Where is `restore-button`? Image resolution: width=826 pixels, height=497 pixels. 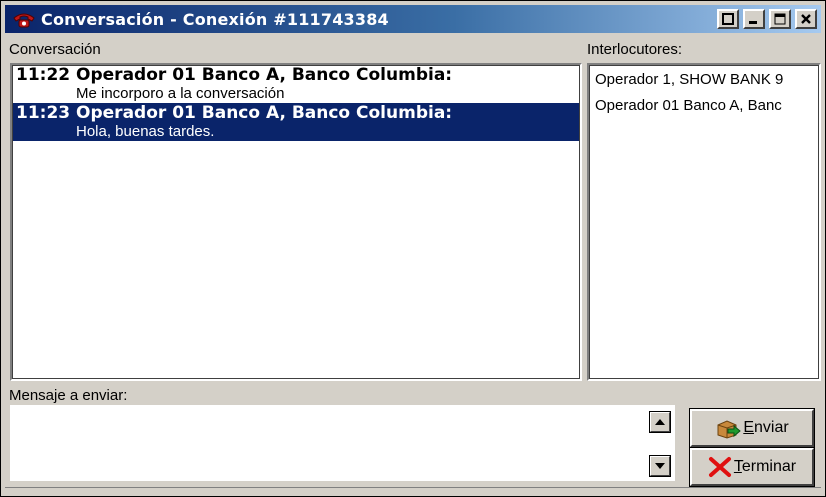
restore-button is located at coordinates (728, 19).